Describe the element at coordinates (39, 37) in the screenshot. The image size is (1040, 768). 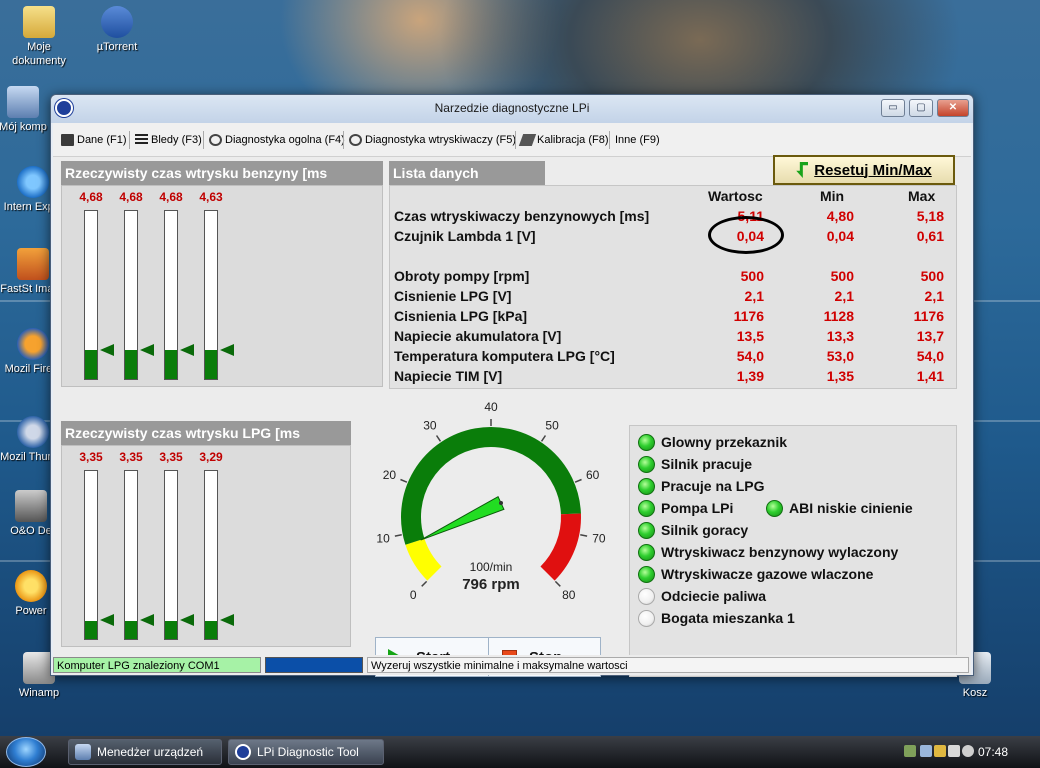
I see `desktop-icon-my-documents: Moje dokumenty` at that location.